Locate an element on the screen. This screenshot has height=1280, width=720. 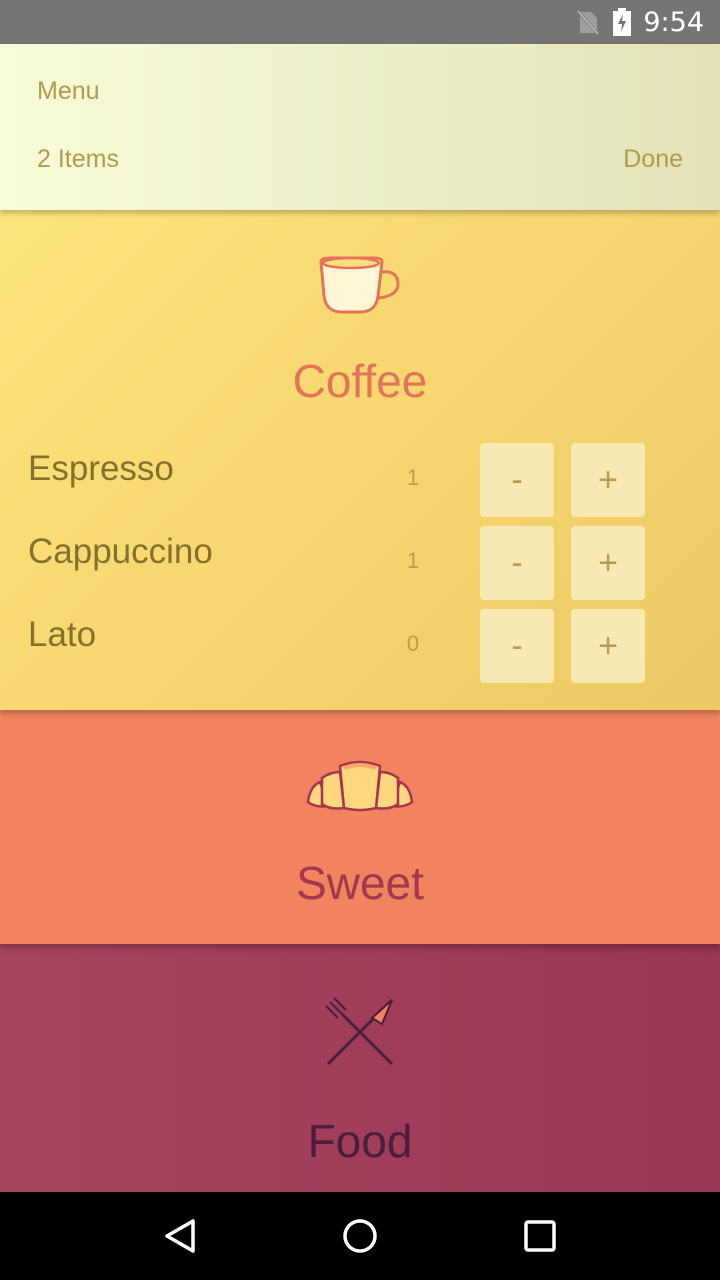
menu-item-espresso: Espresso 1 - + is located at coordinates (360, 481).